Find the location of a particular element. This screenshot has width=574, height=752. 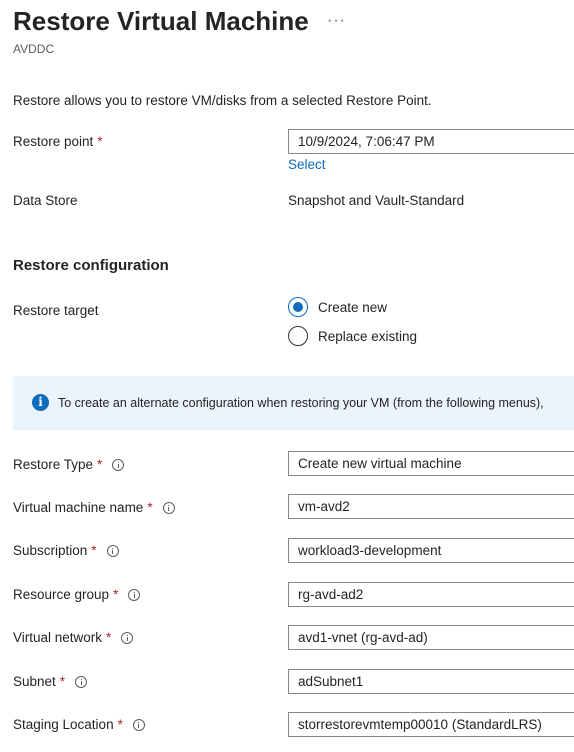

restore-point-label: Restore point * is located at coordinates (58, 141).